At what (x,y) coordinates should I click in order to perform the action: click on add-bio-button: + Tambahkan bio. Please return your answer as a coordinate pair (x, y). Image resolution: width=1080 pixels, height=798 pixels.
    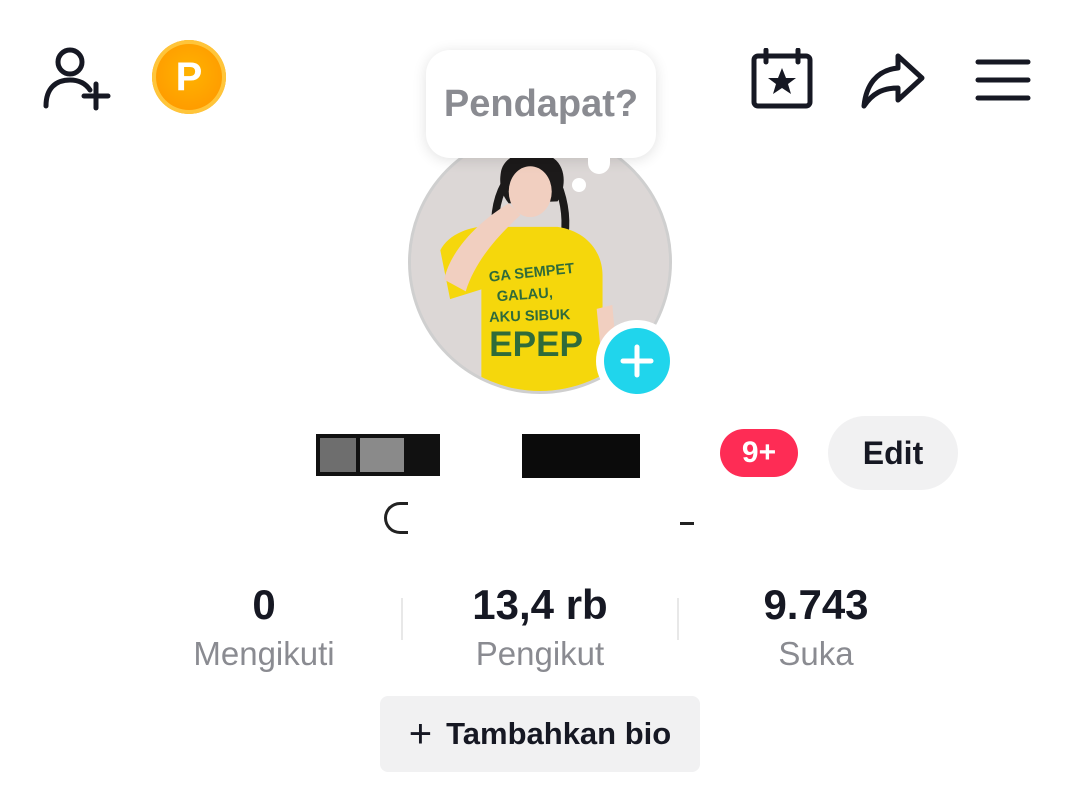
    Looking at the image, I should click on (540, 734).